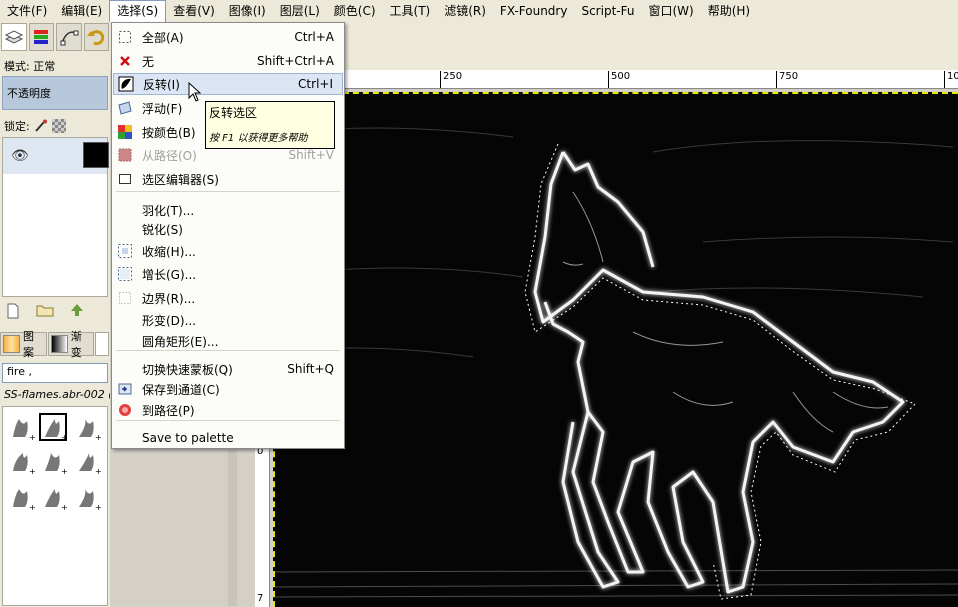 The image size is (958, 607). What do you see at coordinates (102, 344) in the screenshot?
I see `brushes-tab` at bounding box center [102, 344].